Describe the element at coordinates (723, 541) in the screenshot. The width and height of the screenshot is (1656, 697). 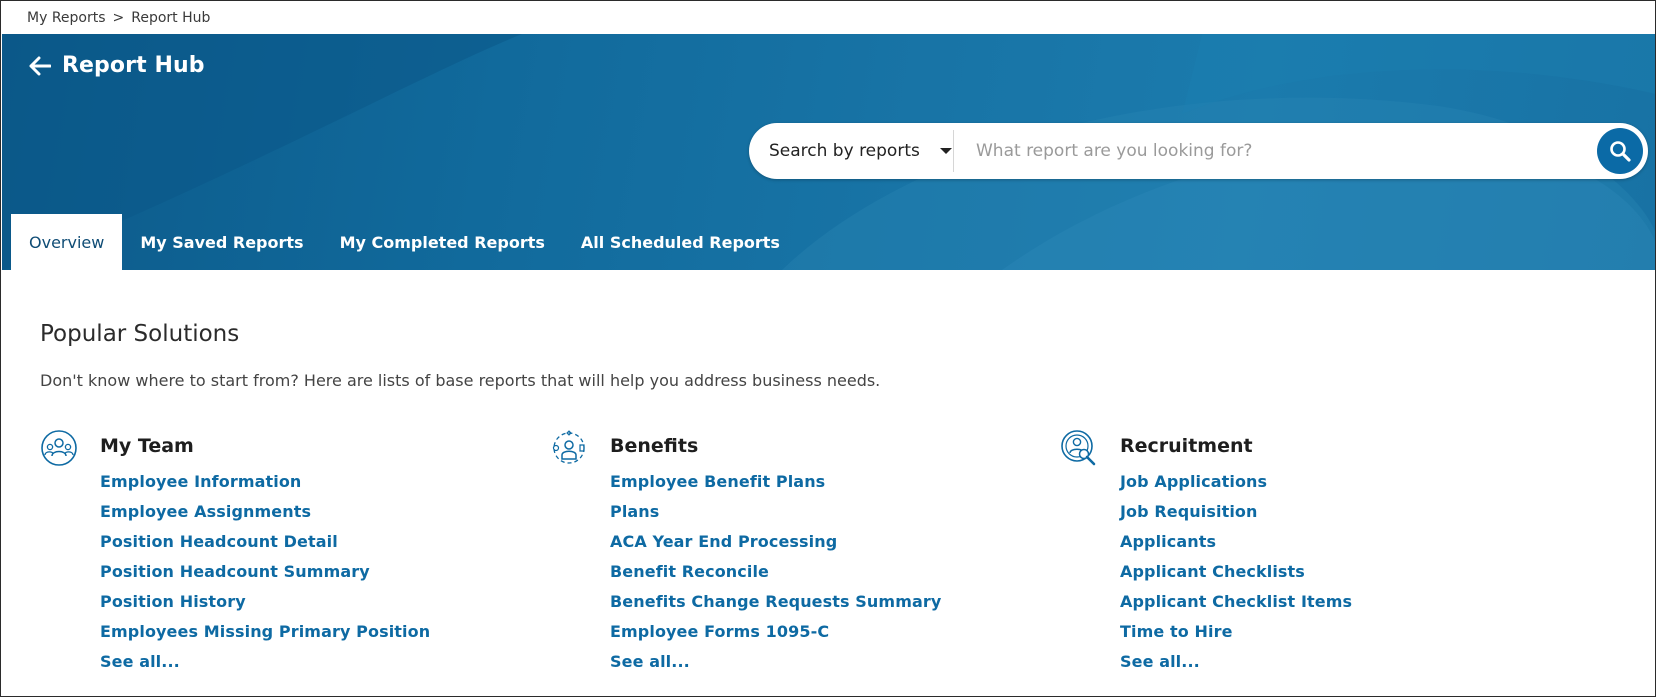
I see `report-link: ACA Year End Processing` at that location.